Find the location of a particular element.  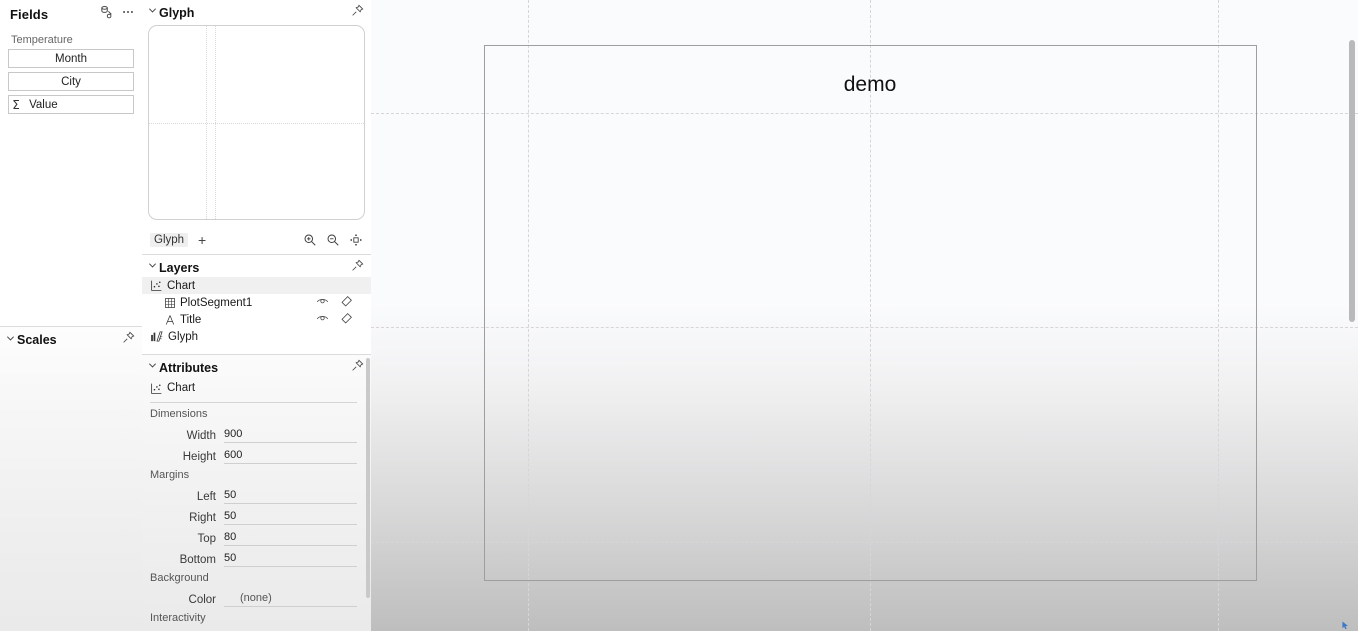

layer-label: Title is located at coordinates (191, 319).